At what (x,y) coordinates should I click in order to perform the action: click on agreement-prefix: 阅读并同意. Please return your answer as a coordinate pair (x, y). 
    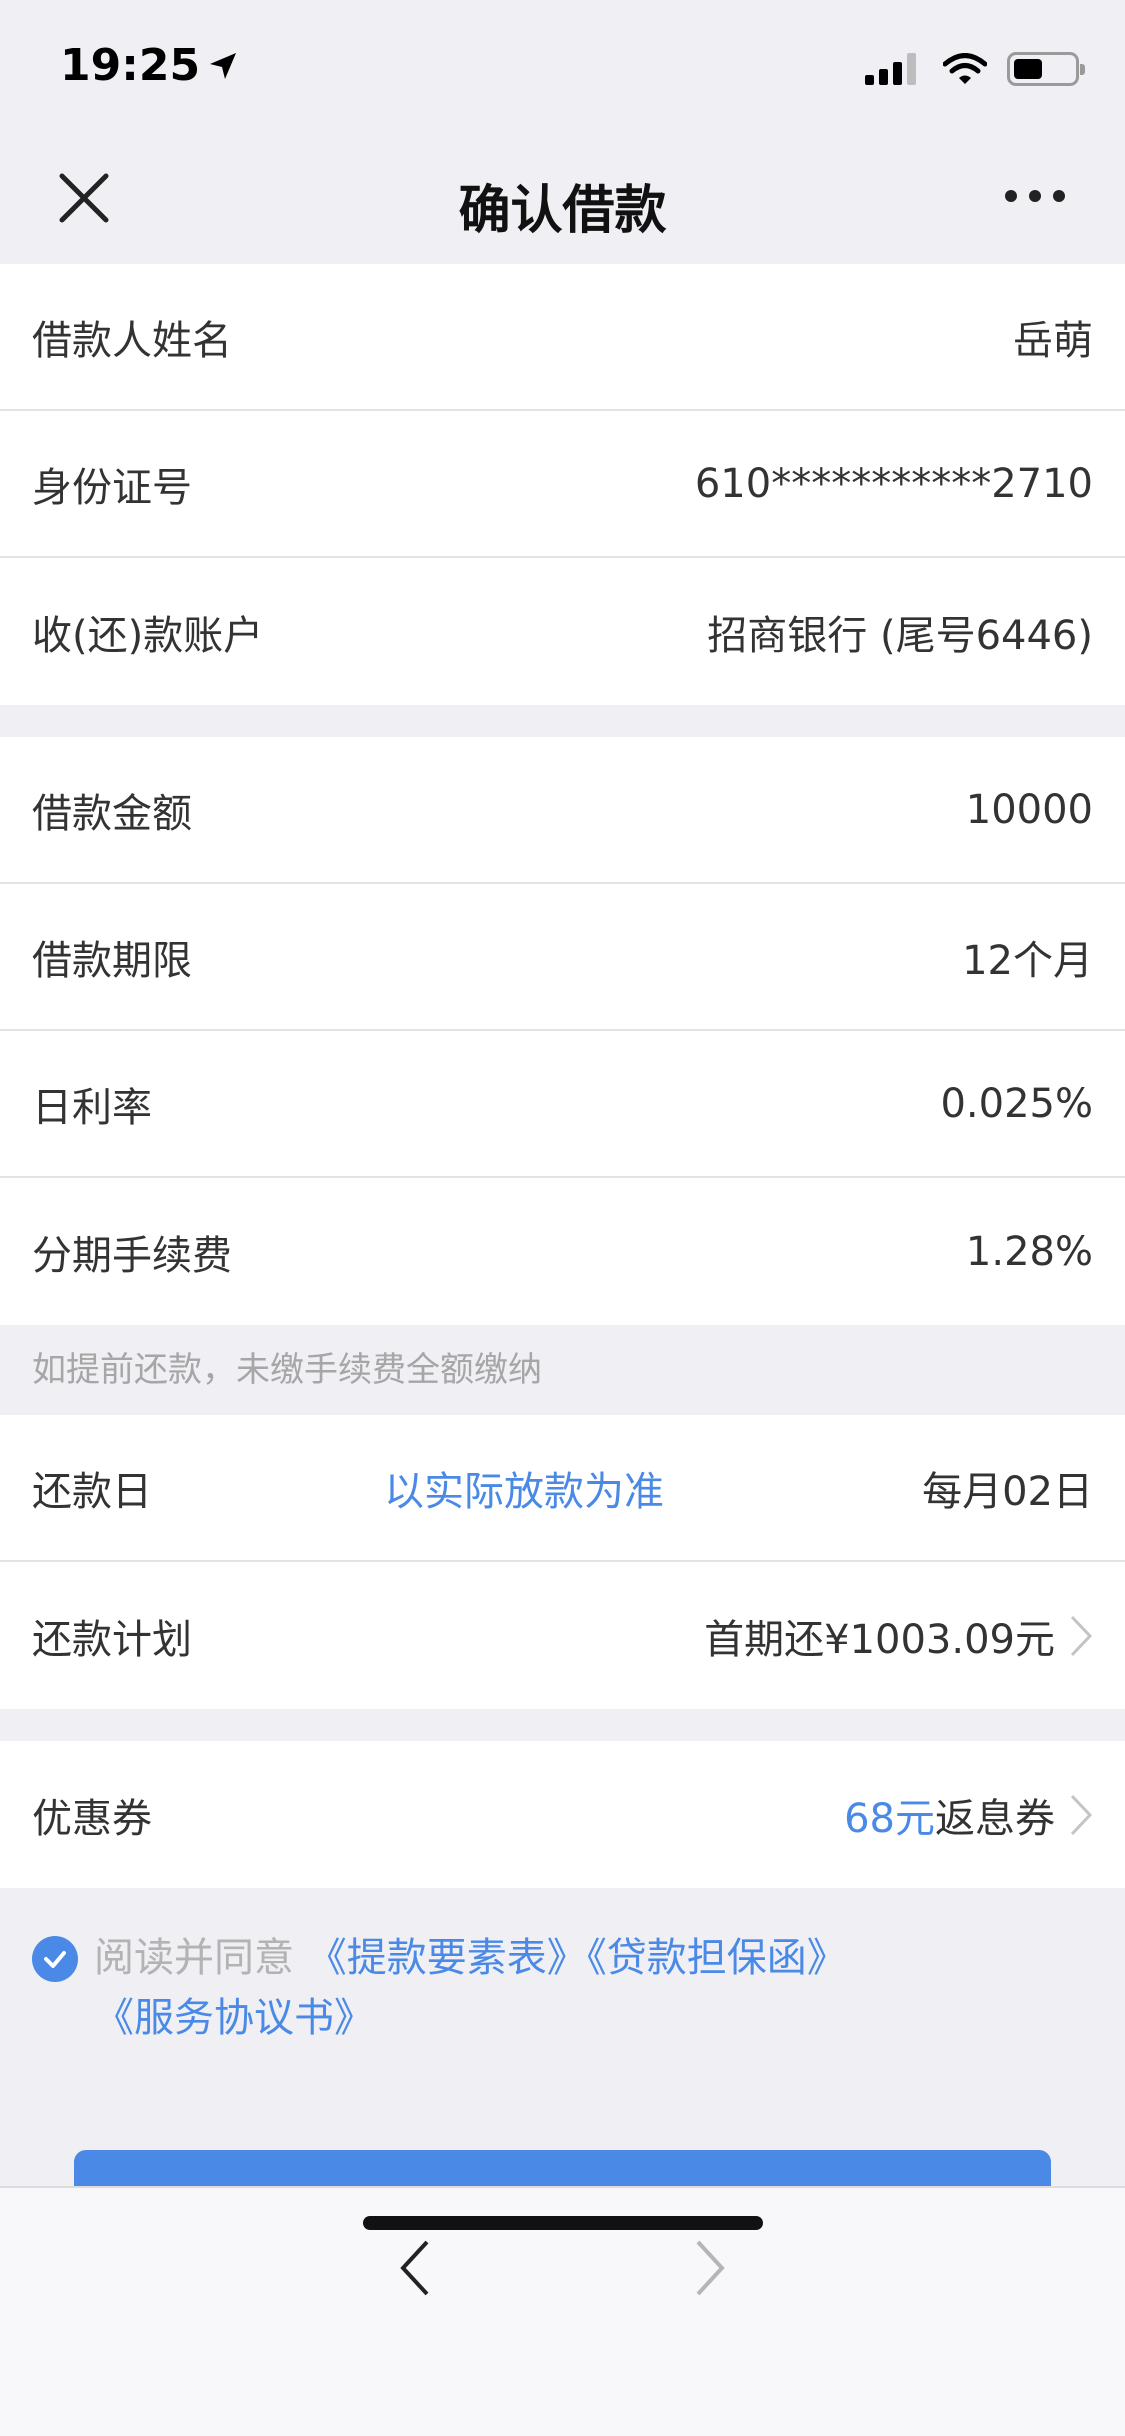
    Looking at the image, I should click on (194, 1958).